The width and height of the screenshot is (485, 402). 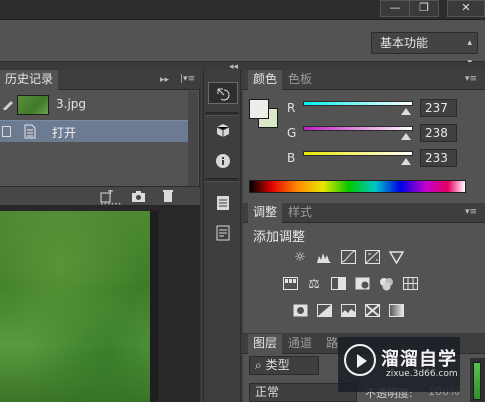 What do you see at coordinates (300, 80) in the screenshot?
I see `tab-swatches: 色板` at bounding box center [300, 80].